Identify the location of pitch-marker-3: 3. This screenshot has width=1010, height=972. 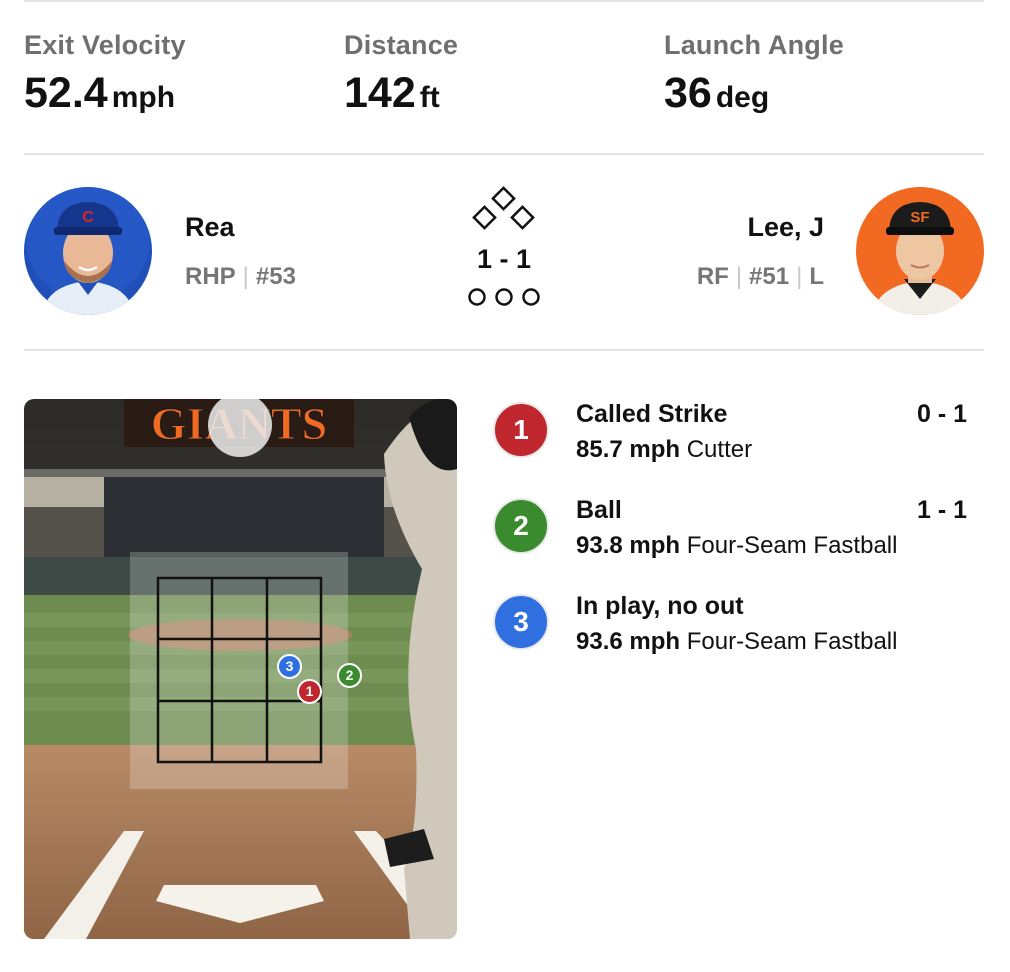
(289, 666).